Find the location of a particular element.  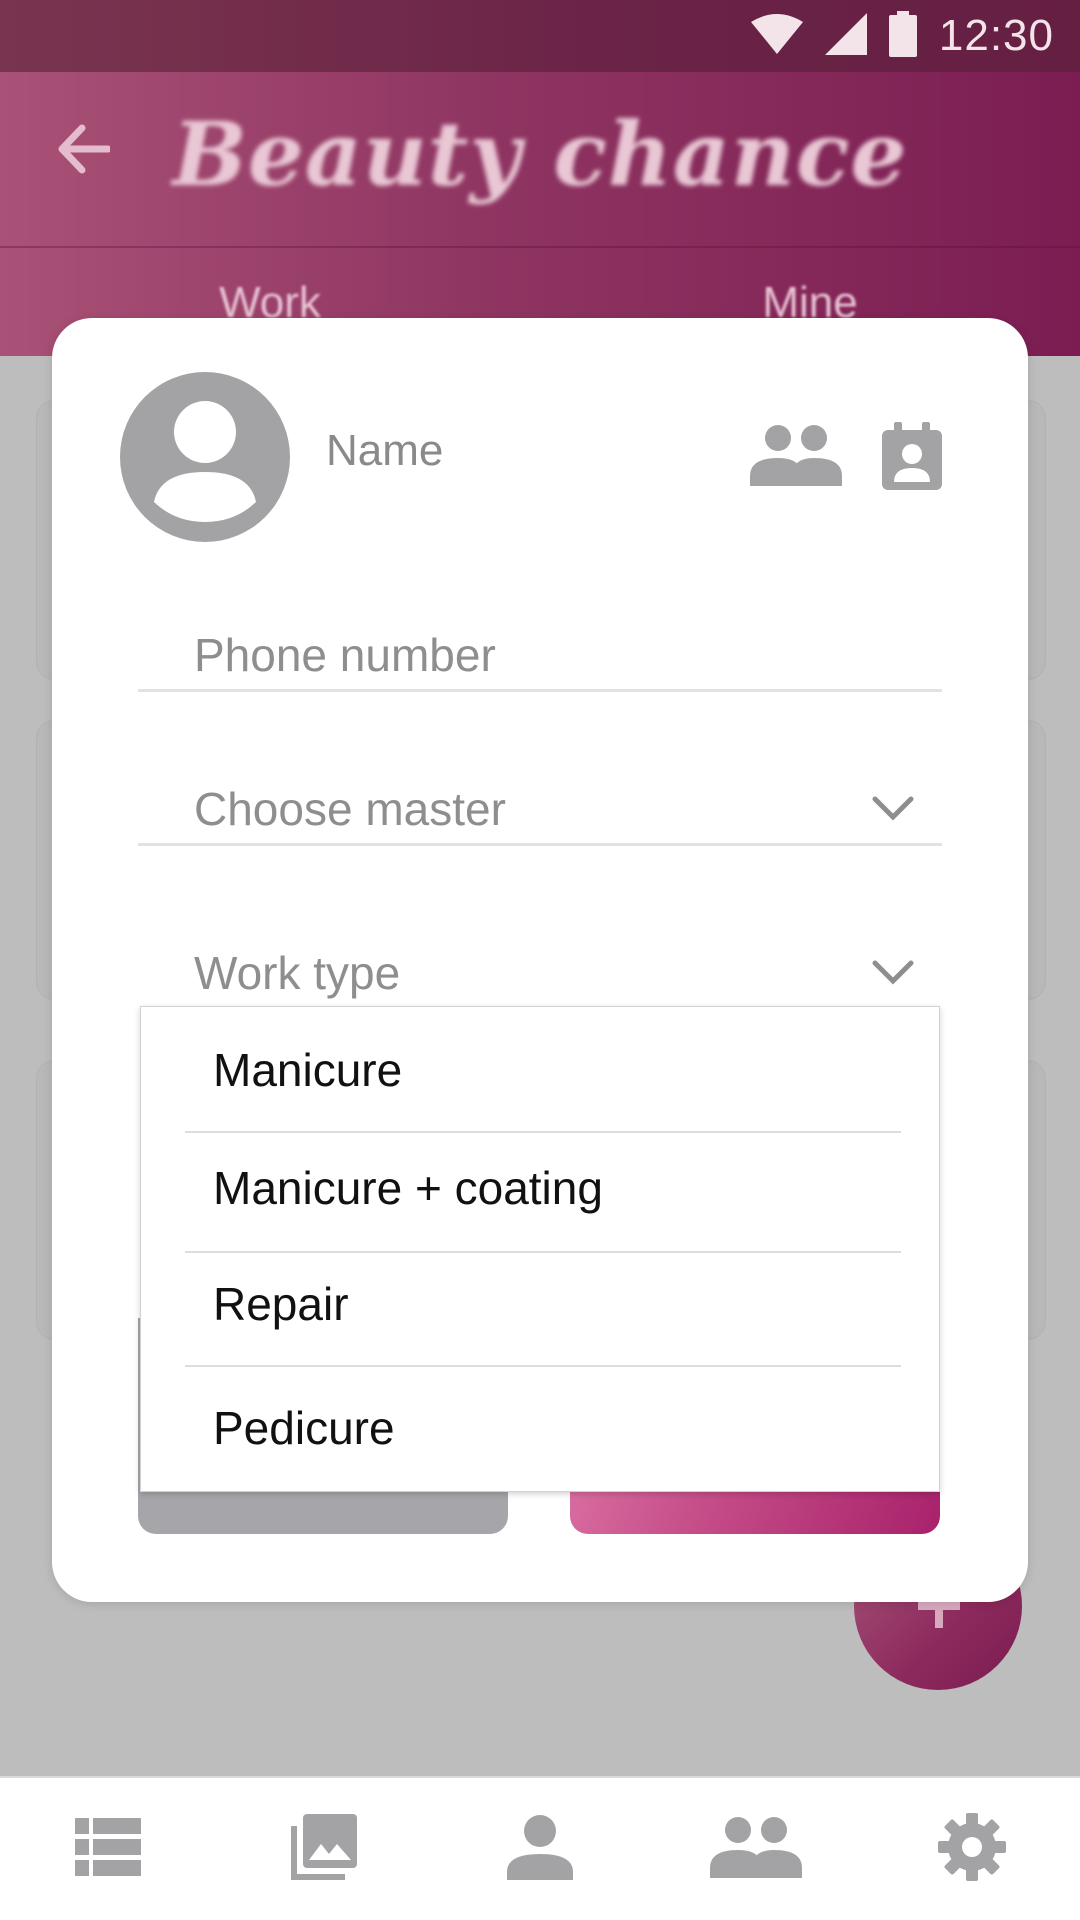

nav-profile is located at coordinates (540, 1849).